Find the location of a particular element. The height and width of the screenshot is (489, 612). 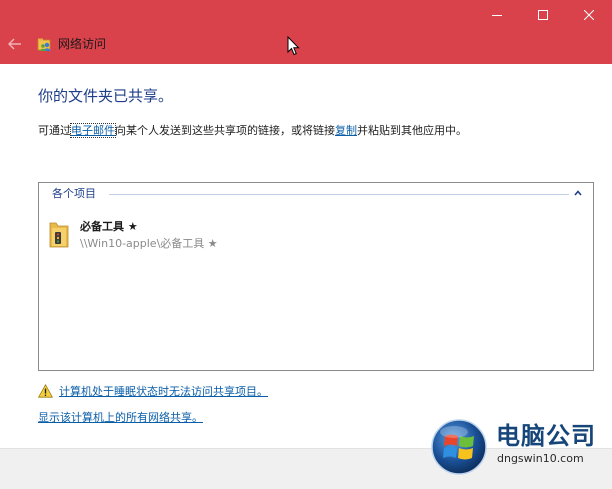

group-header: 各个项目 is located at coordinates (74, 194).